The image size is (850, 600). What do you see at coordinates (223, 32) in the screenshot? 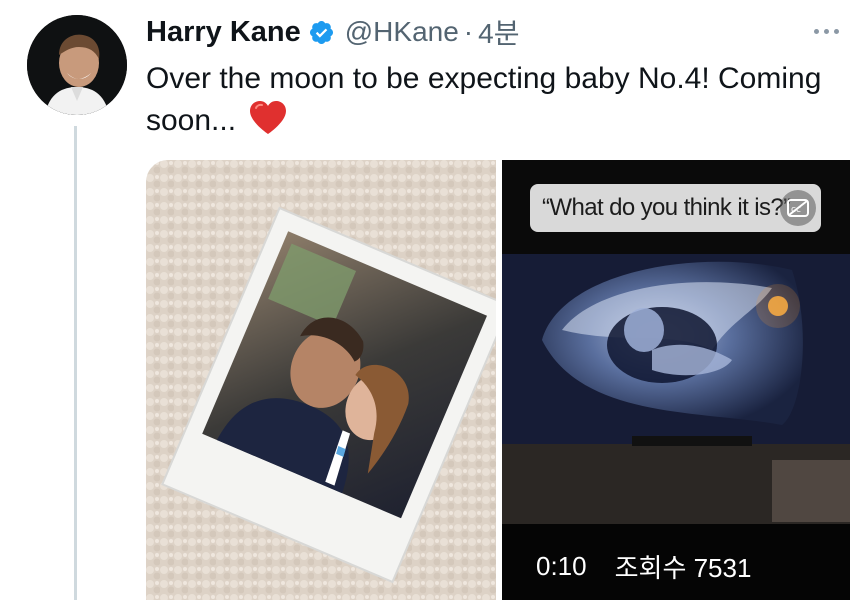
I see `display-name: Harry Kane` at bounding box center [223, 32].